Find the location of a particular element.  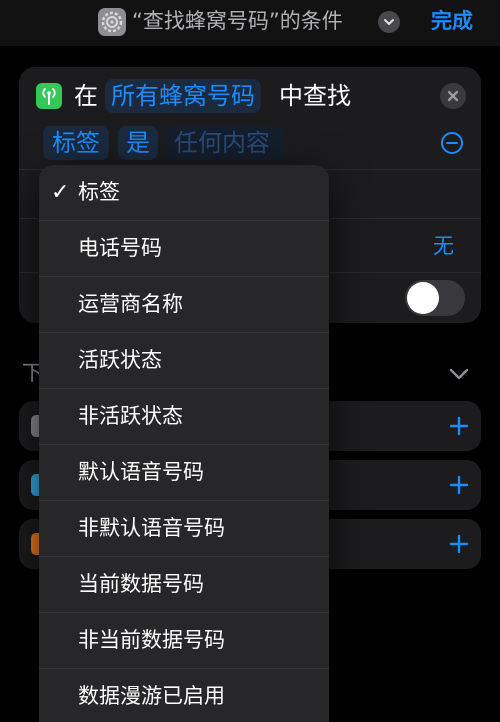

menu-item-text: 默认语音号码 is located at coordinates (141, 472).